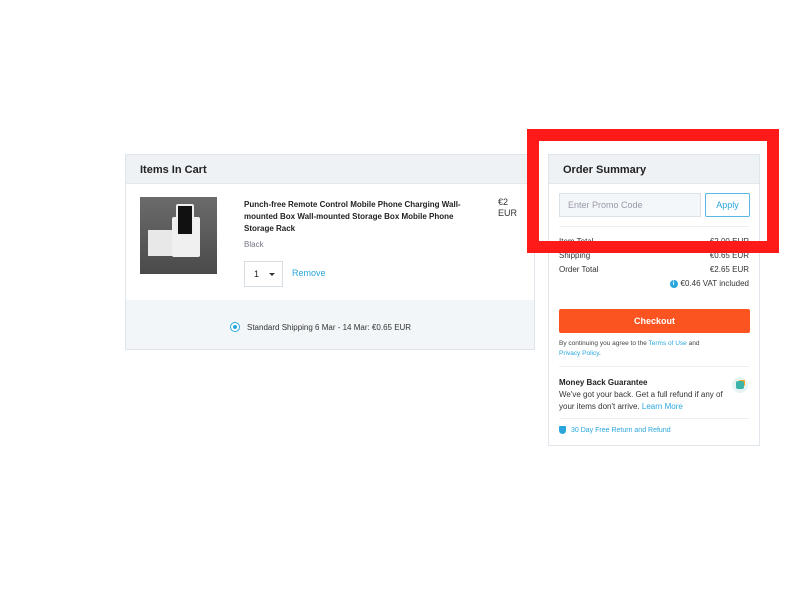  Describe the element at coordinates (309, 273) in the screenshot. I see `remove-link: Remove` at that location.